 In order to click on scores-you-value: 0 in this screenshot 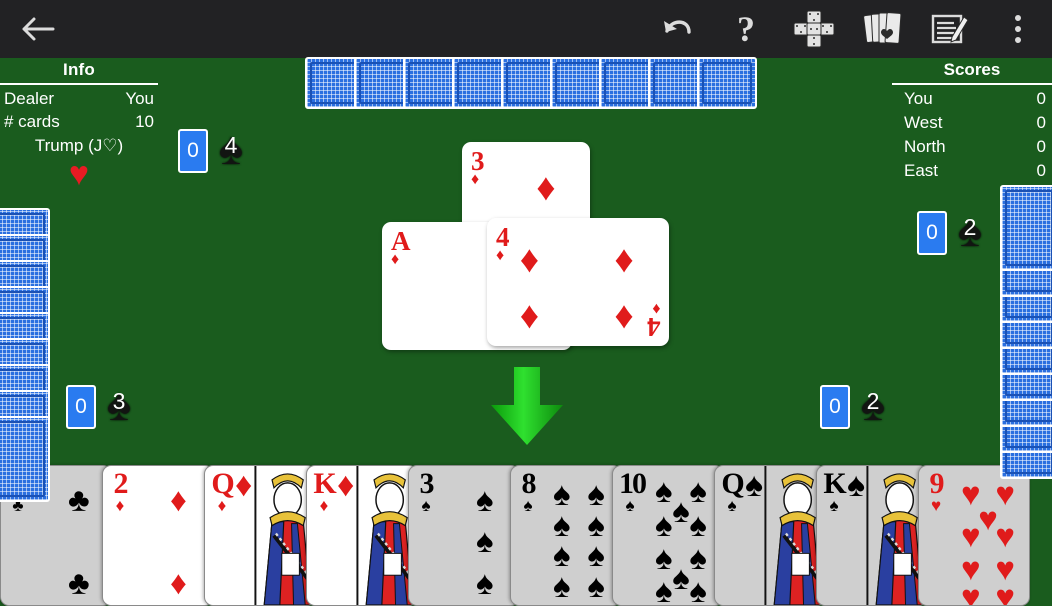, I will do `click(1041, 98)`.